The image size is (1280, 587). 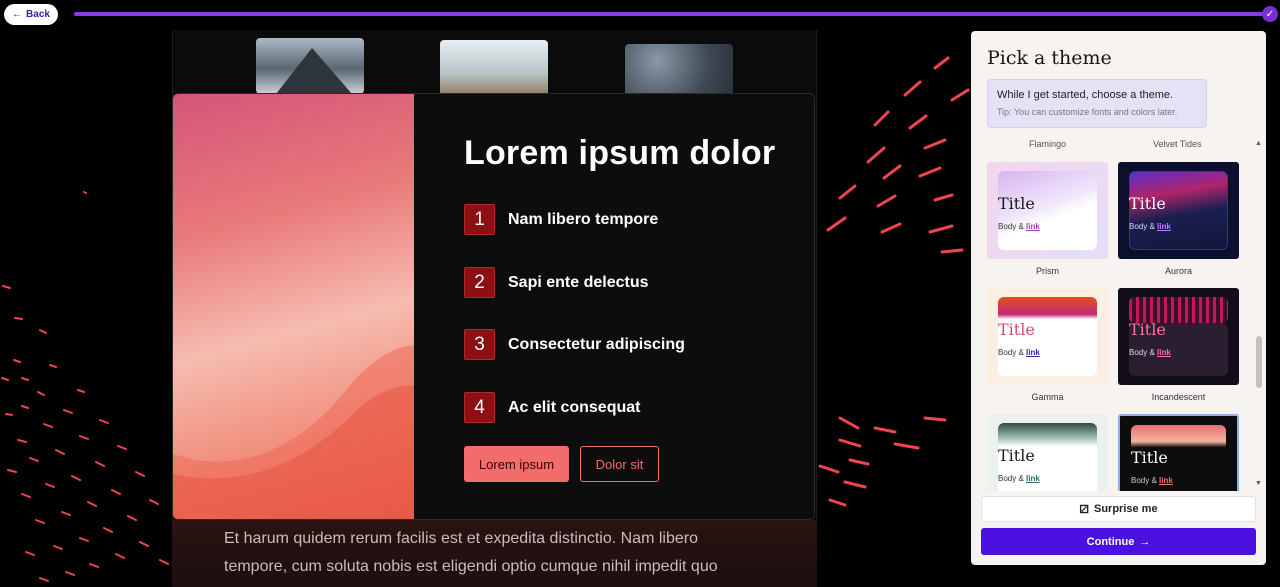 I want to click on list-item: 3 Consectetur adipiscing, so click(x=574, y=344).